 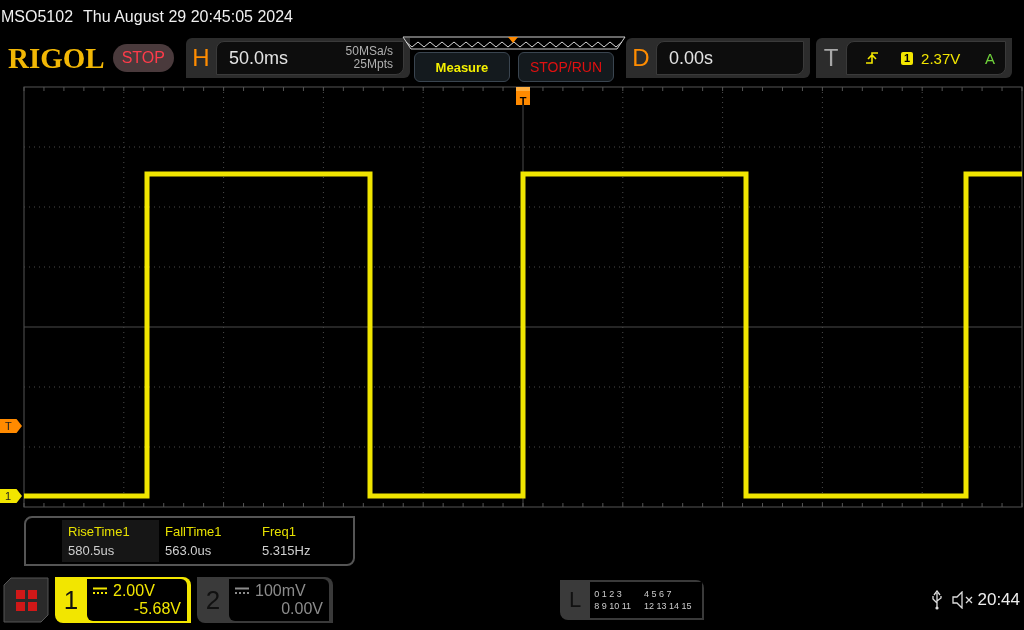 What do you see at coordinates (304, 541) in the screenshot?
I see `measurement-item: Freq1 5.315Hz` at bounding box center [304, 541].